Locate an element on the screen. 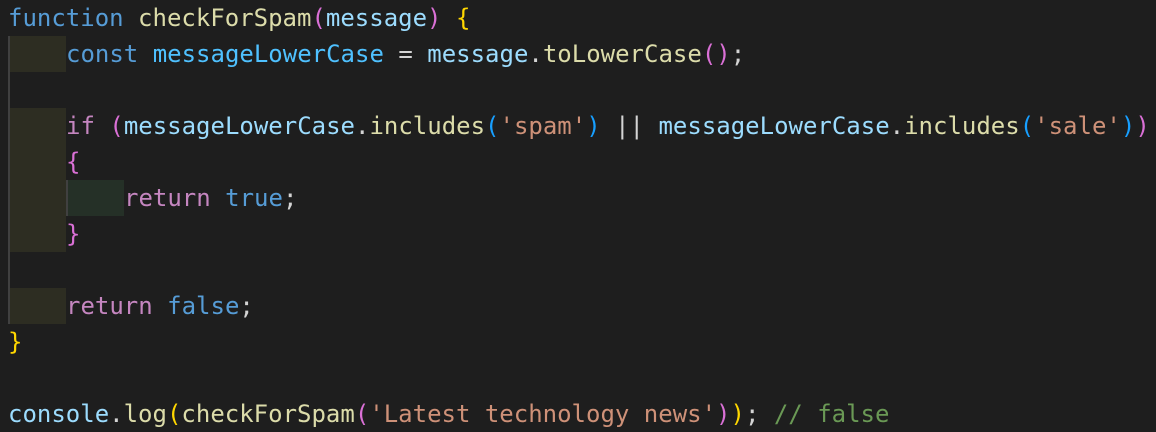  boolean: false is located at coordinates (203, 306).